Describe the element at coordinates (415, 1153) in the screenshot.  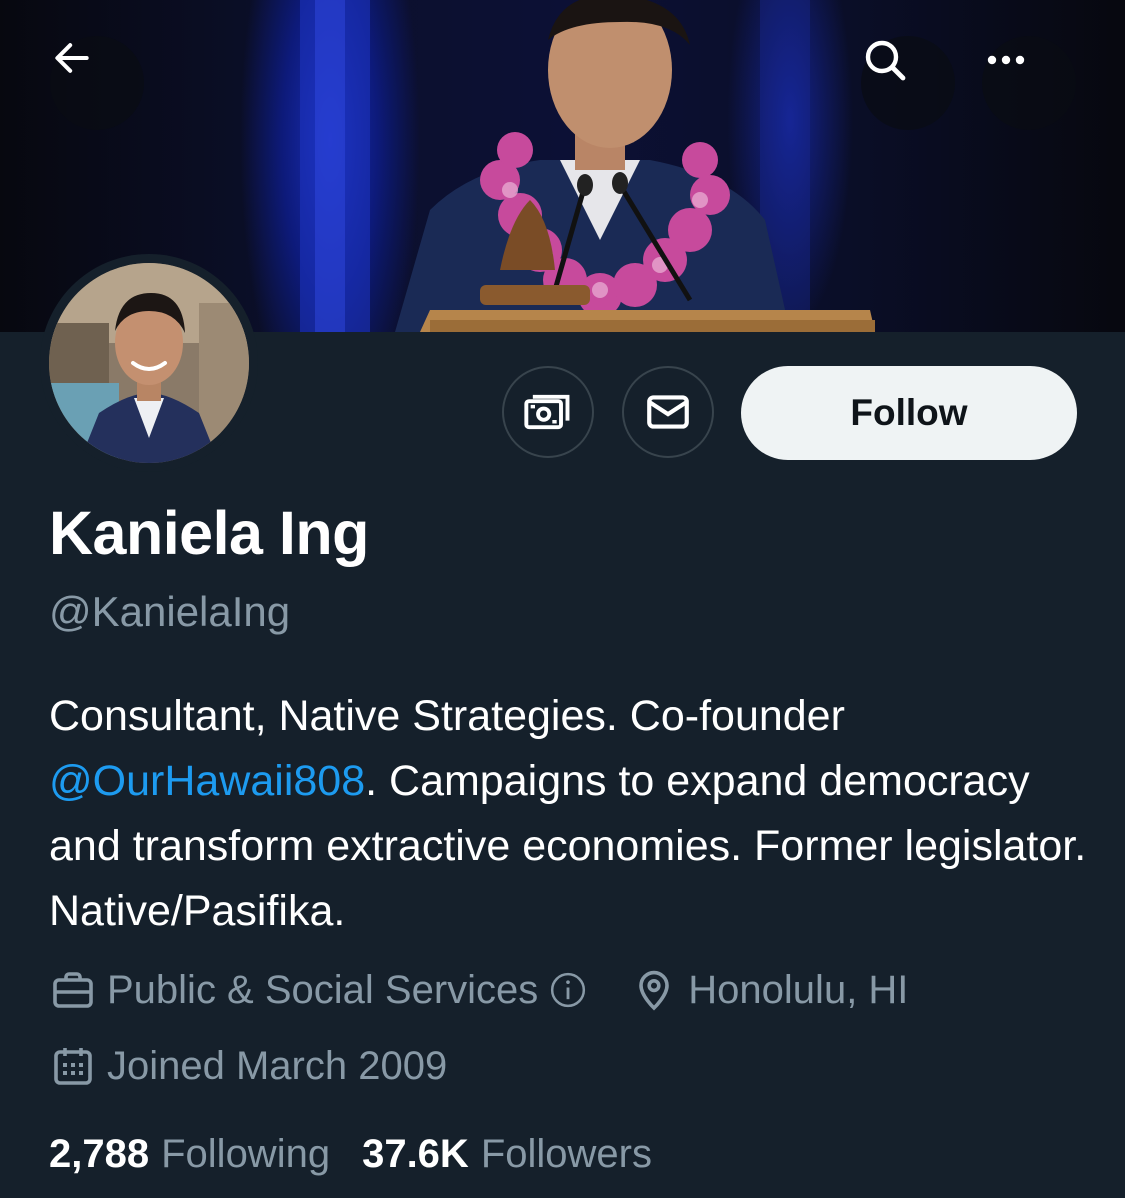
I see `followers-count: 37.6K` at that location.